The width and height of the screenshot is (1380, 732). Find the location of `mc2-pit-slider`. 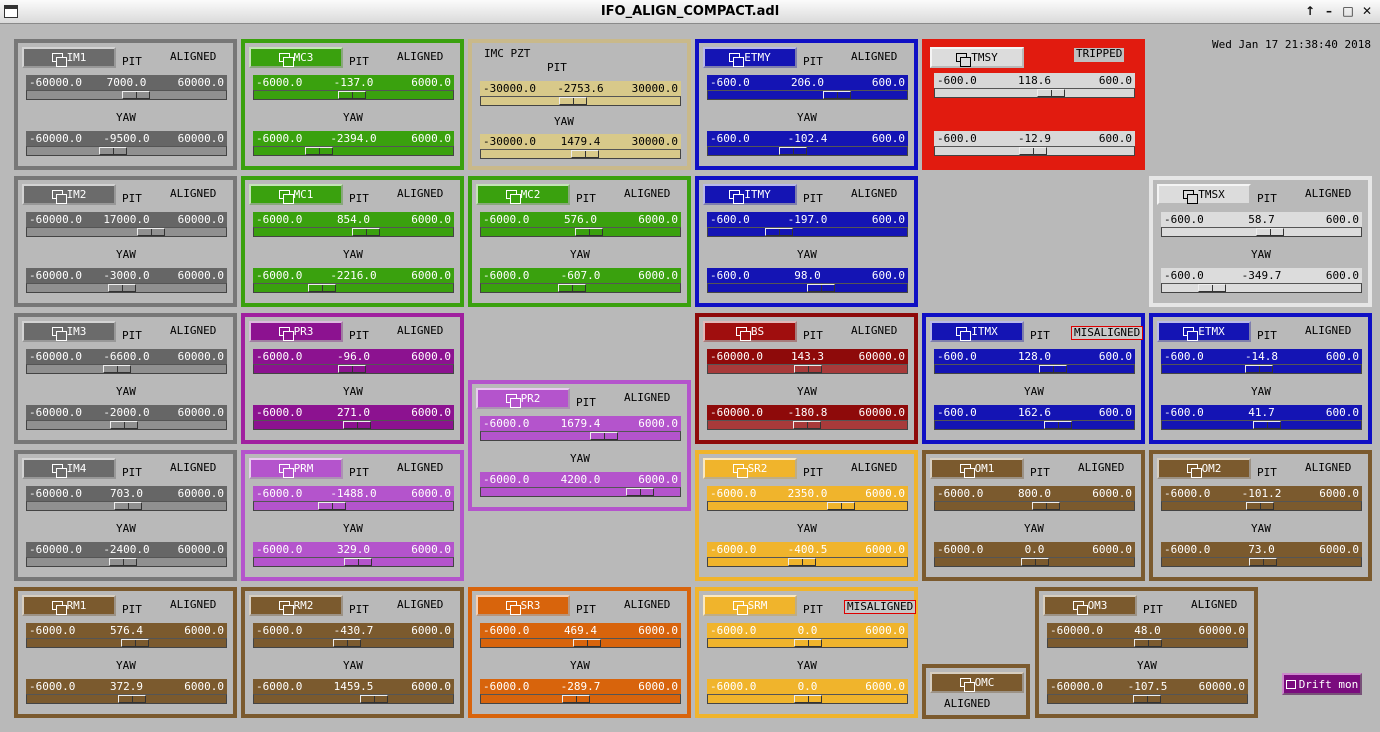

mc2-pit-slider is located at coordinates (580, 232).